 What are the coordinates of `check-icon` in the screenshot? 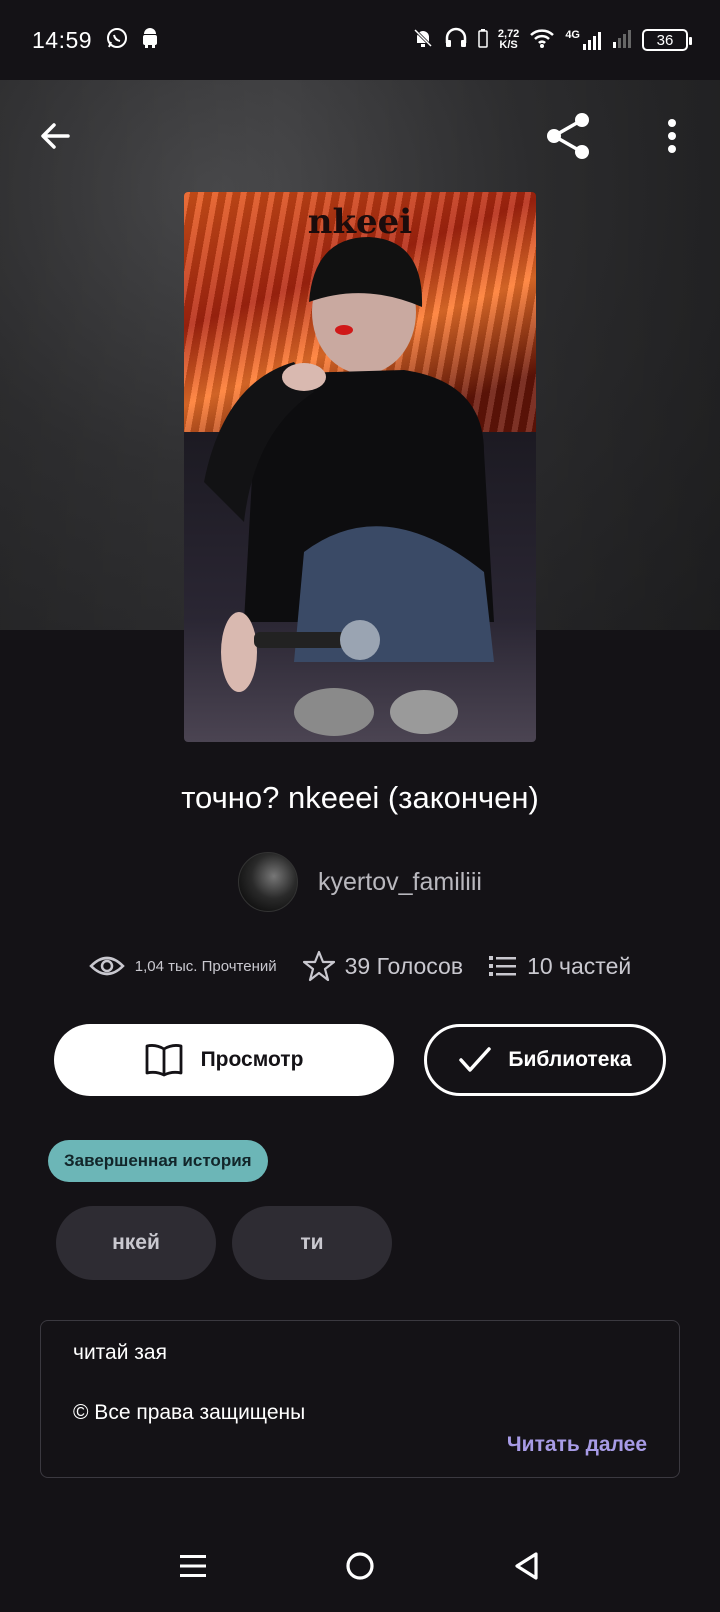 It's located at (475, 1059).